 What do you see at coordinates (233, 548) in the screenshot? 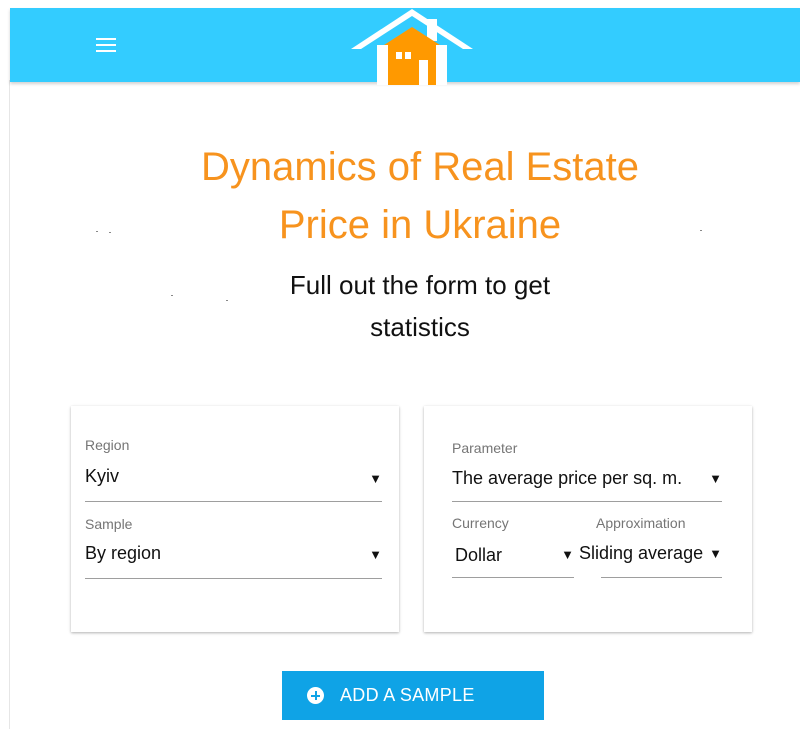
I see `sample-select: Sample By region ▼` at bounding box center [233, 548].